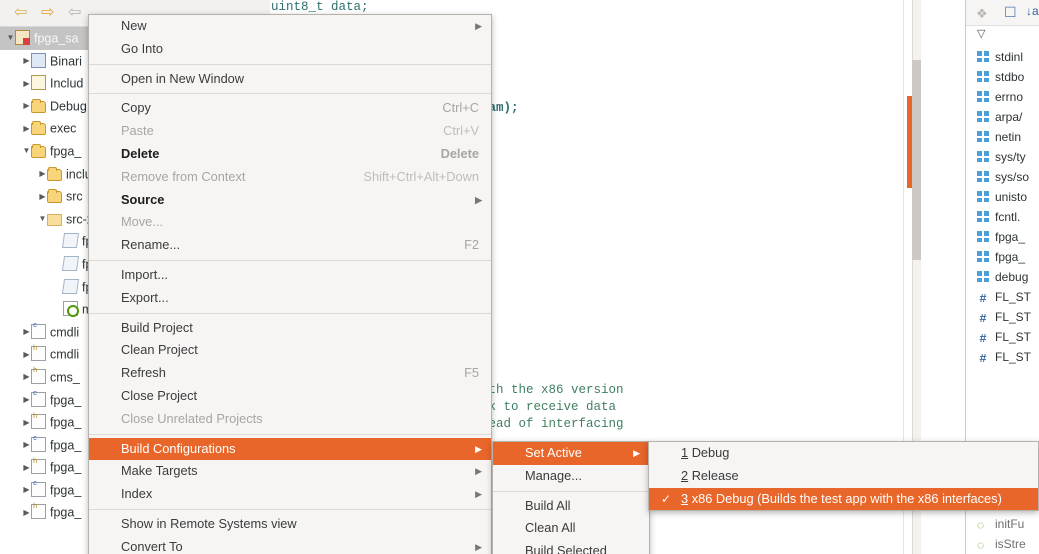 The image size is (1039, 554). I want to click on menu-item-build-project: Build Project, so click(290, 328).